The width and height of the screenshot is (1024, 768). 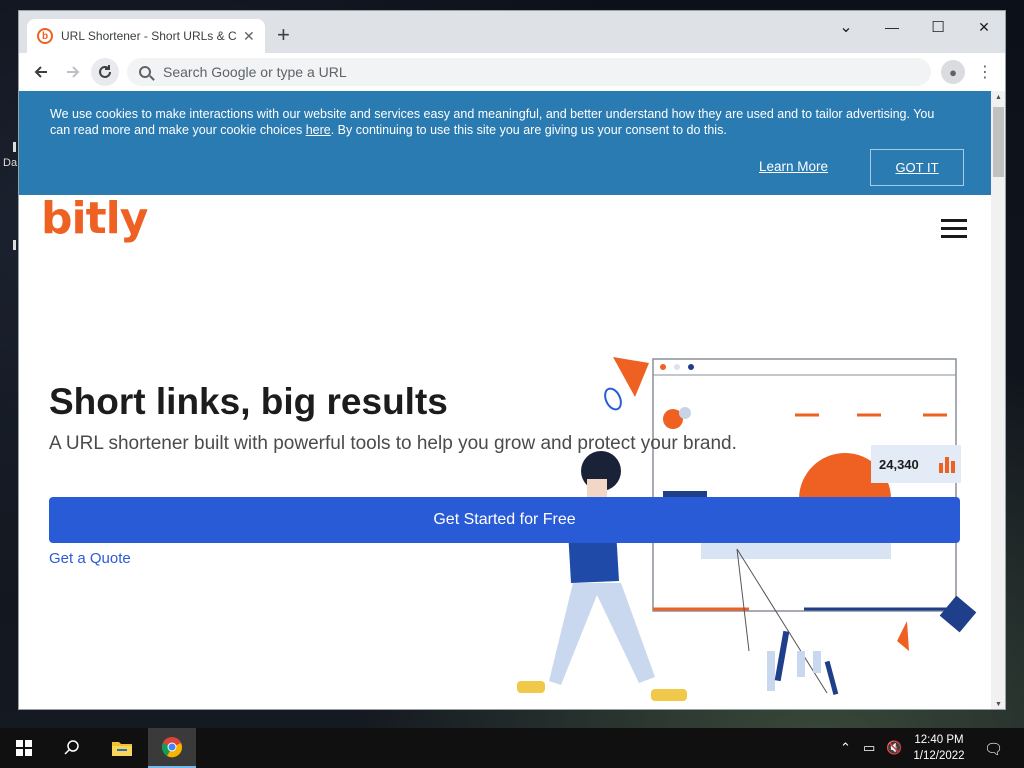 I want to click on reload-icon, so click(x=105, y=71).